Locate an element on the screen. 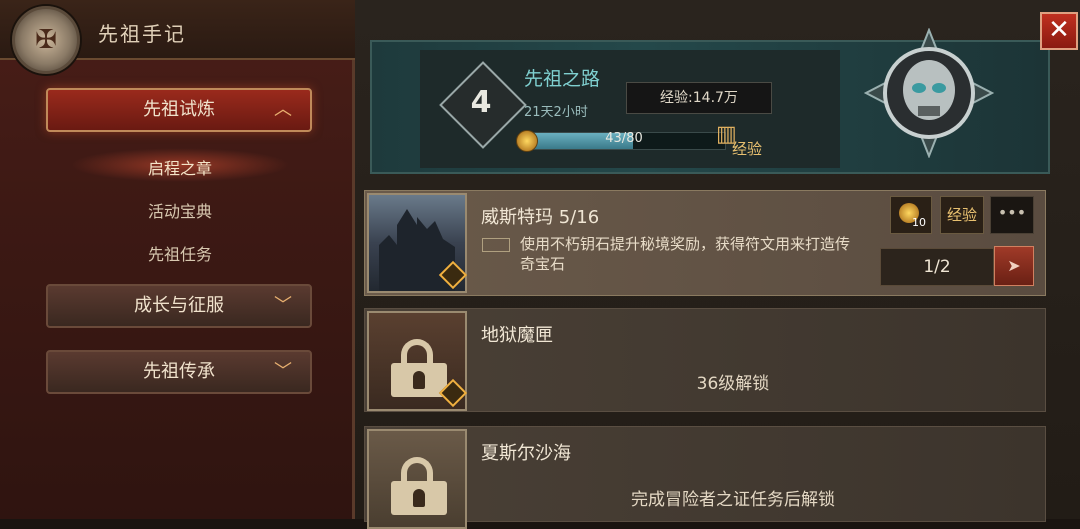 This screenshot has width=1080, height=529. menu-label: 成长与征服 is located at coordinates (179, 305).